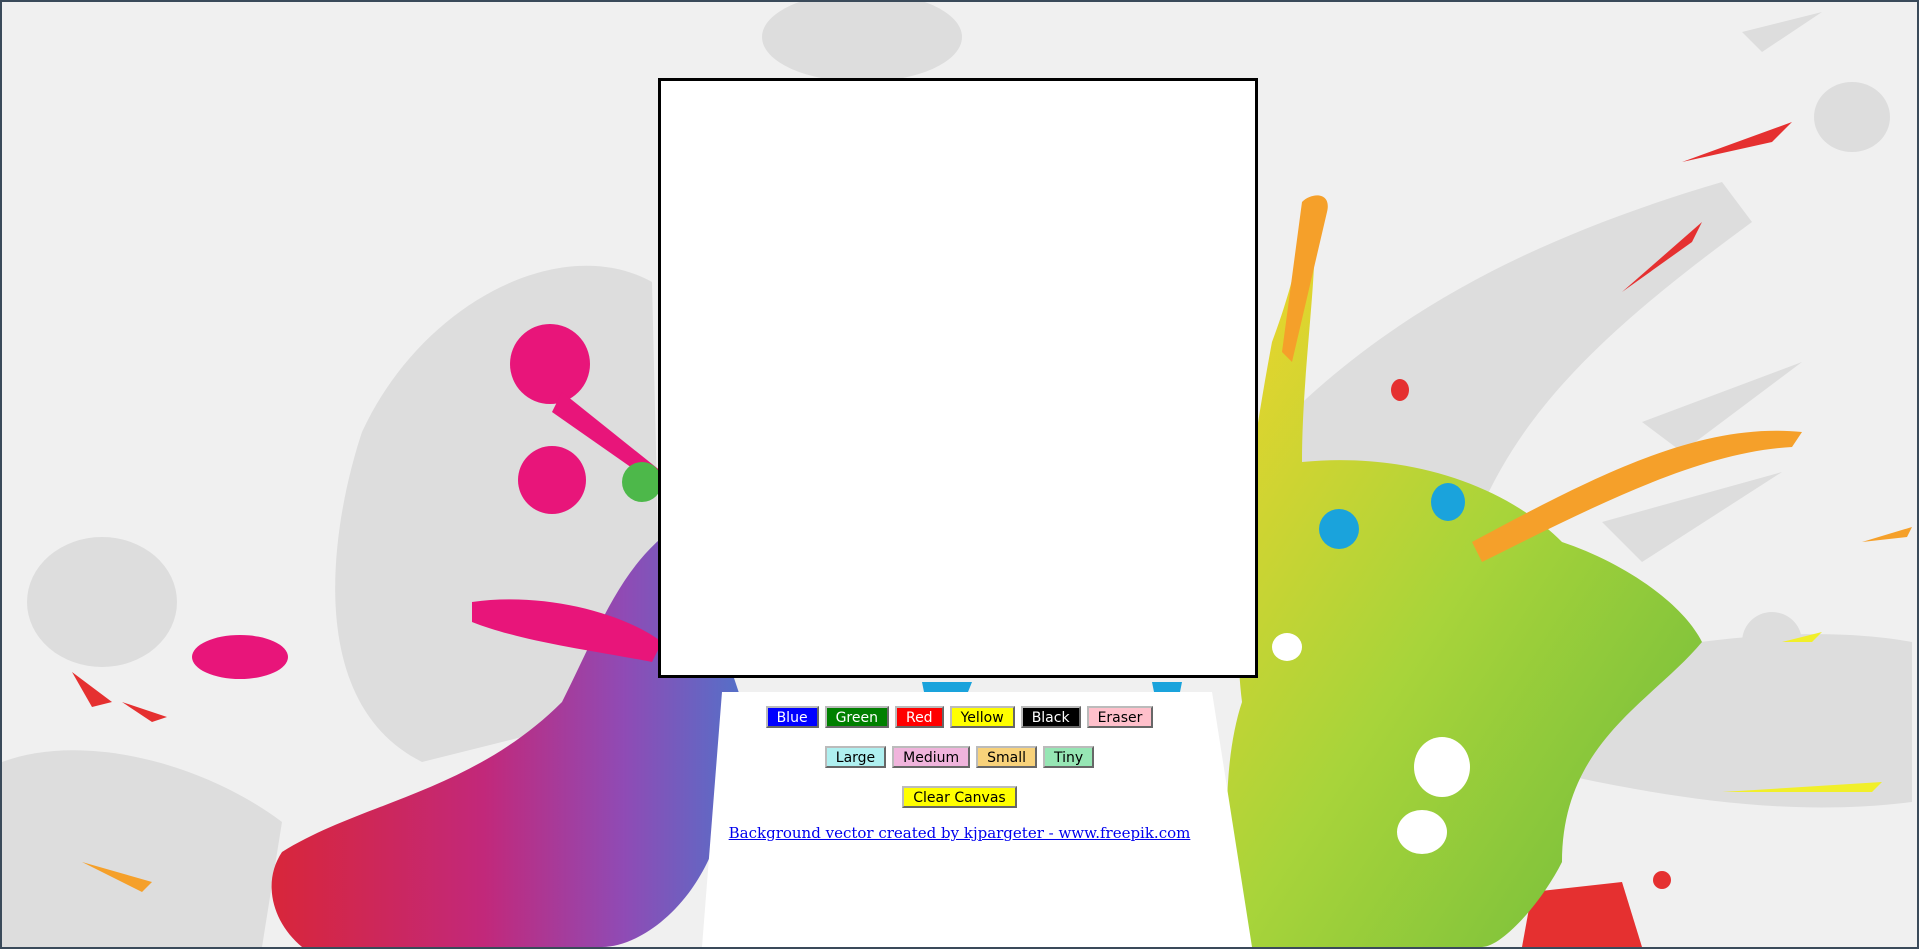 The height and width of the screenshot is (949, 1919). I want to click on color-blue-button: Blue, so click(792, 717).